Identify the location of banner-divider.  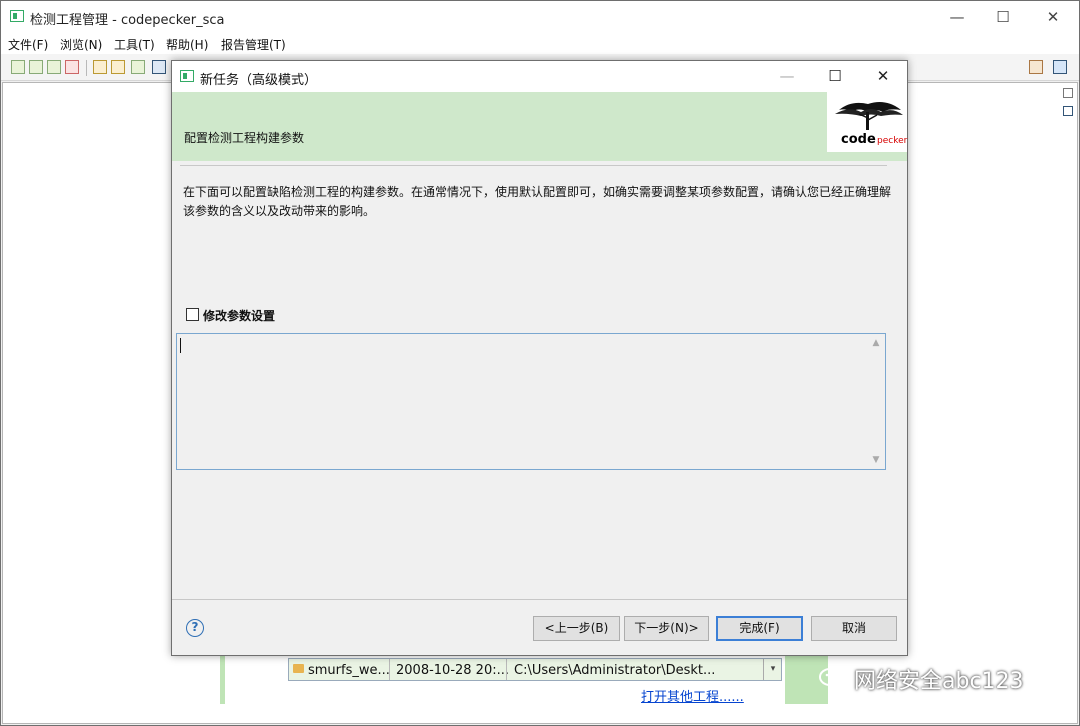
(533, 165).